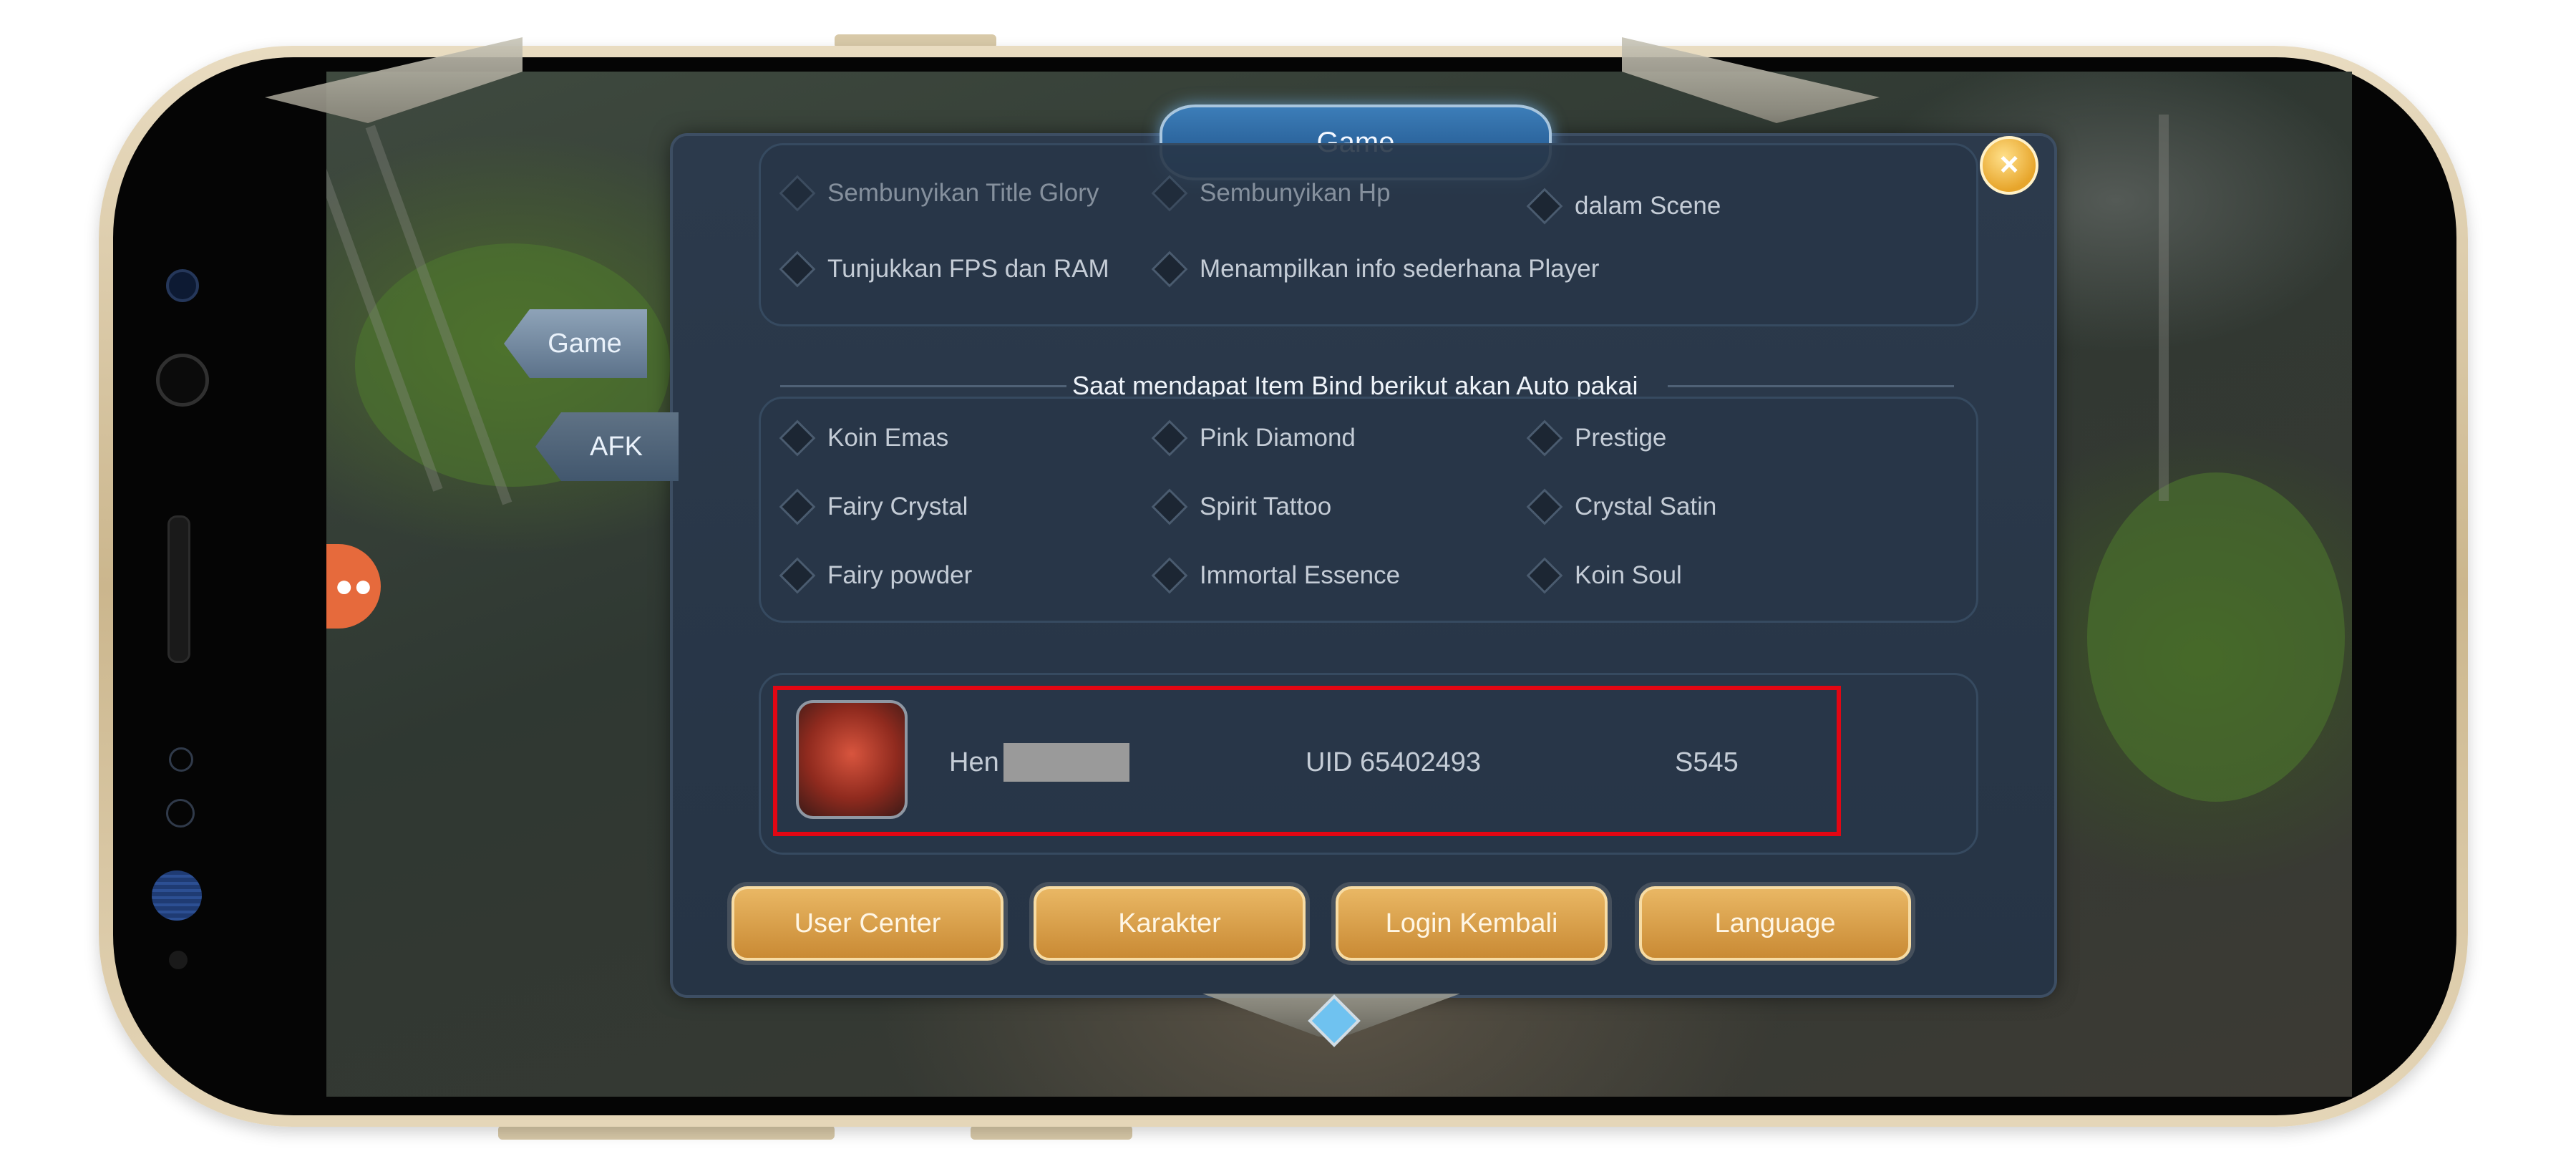 The width and height of the screenshot is (2576, 1174). I want to click on option-label: Crystal Satin, so click(1646, 506).